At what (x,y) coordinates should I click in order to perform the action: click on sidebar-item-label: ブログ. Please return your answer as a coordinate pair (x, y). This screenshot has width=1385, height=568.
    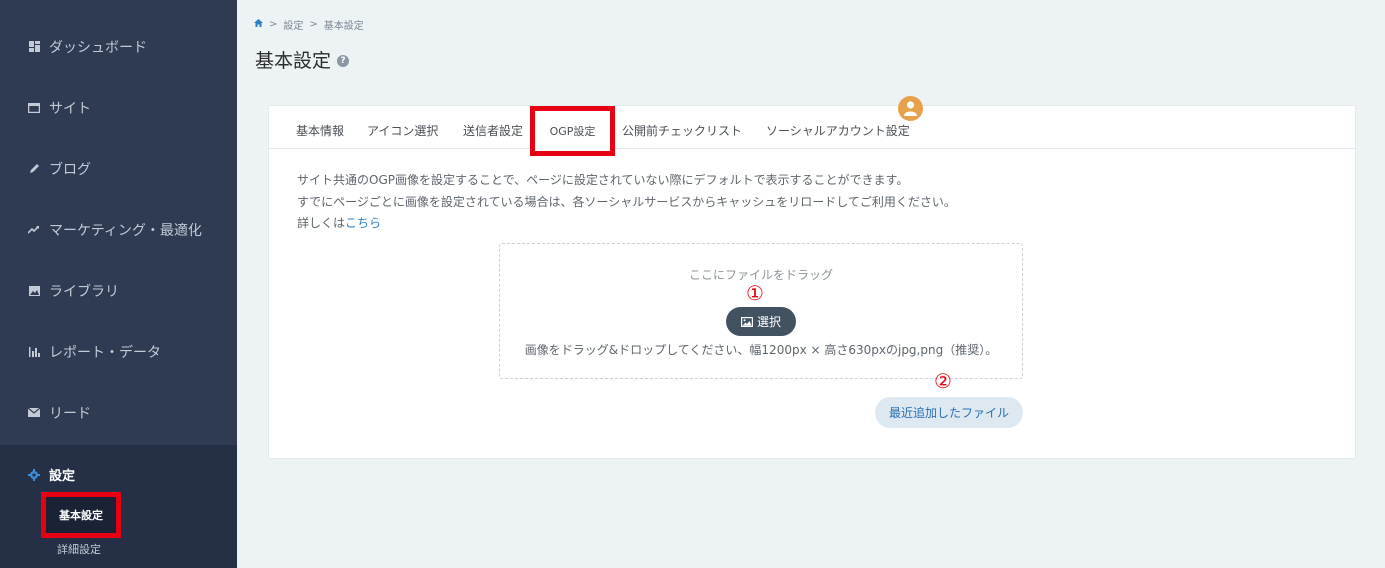
    Looking at the image, I should click on (70, 169).